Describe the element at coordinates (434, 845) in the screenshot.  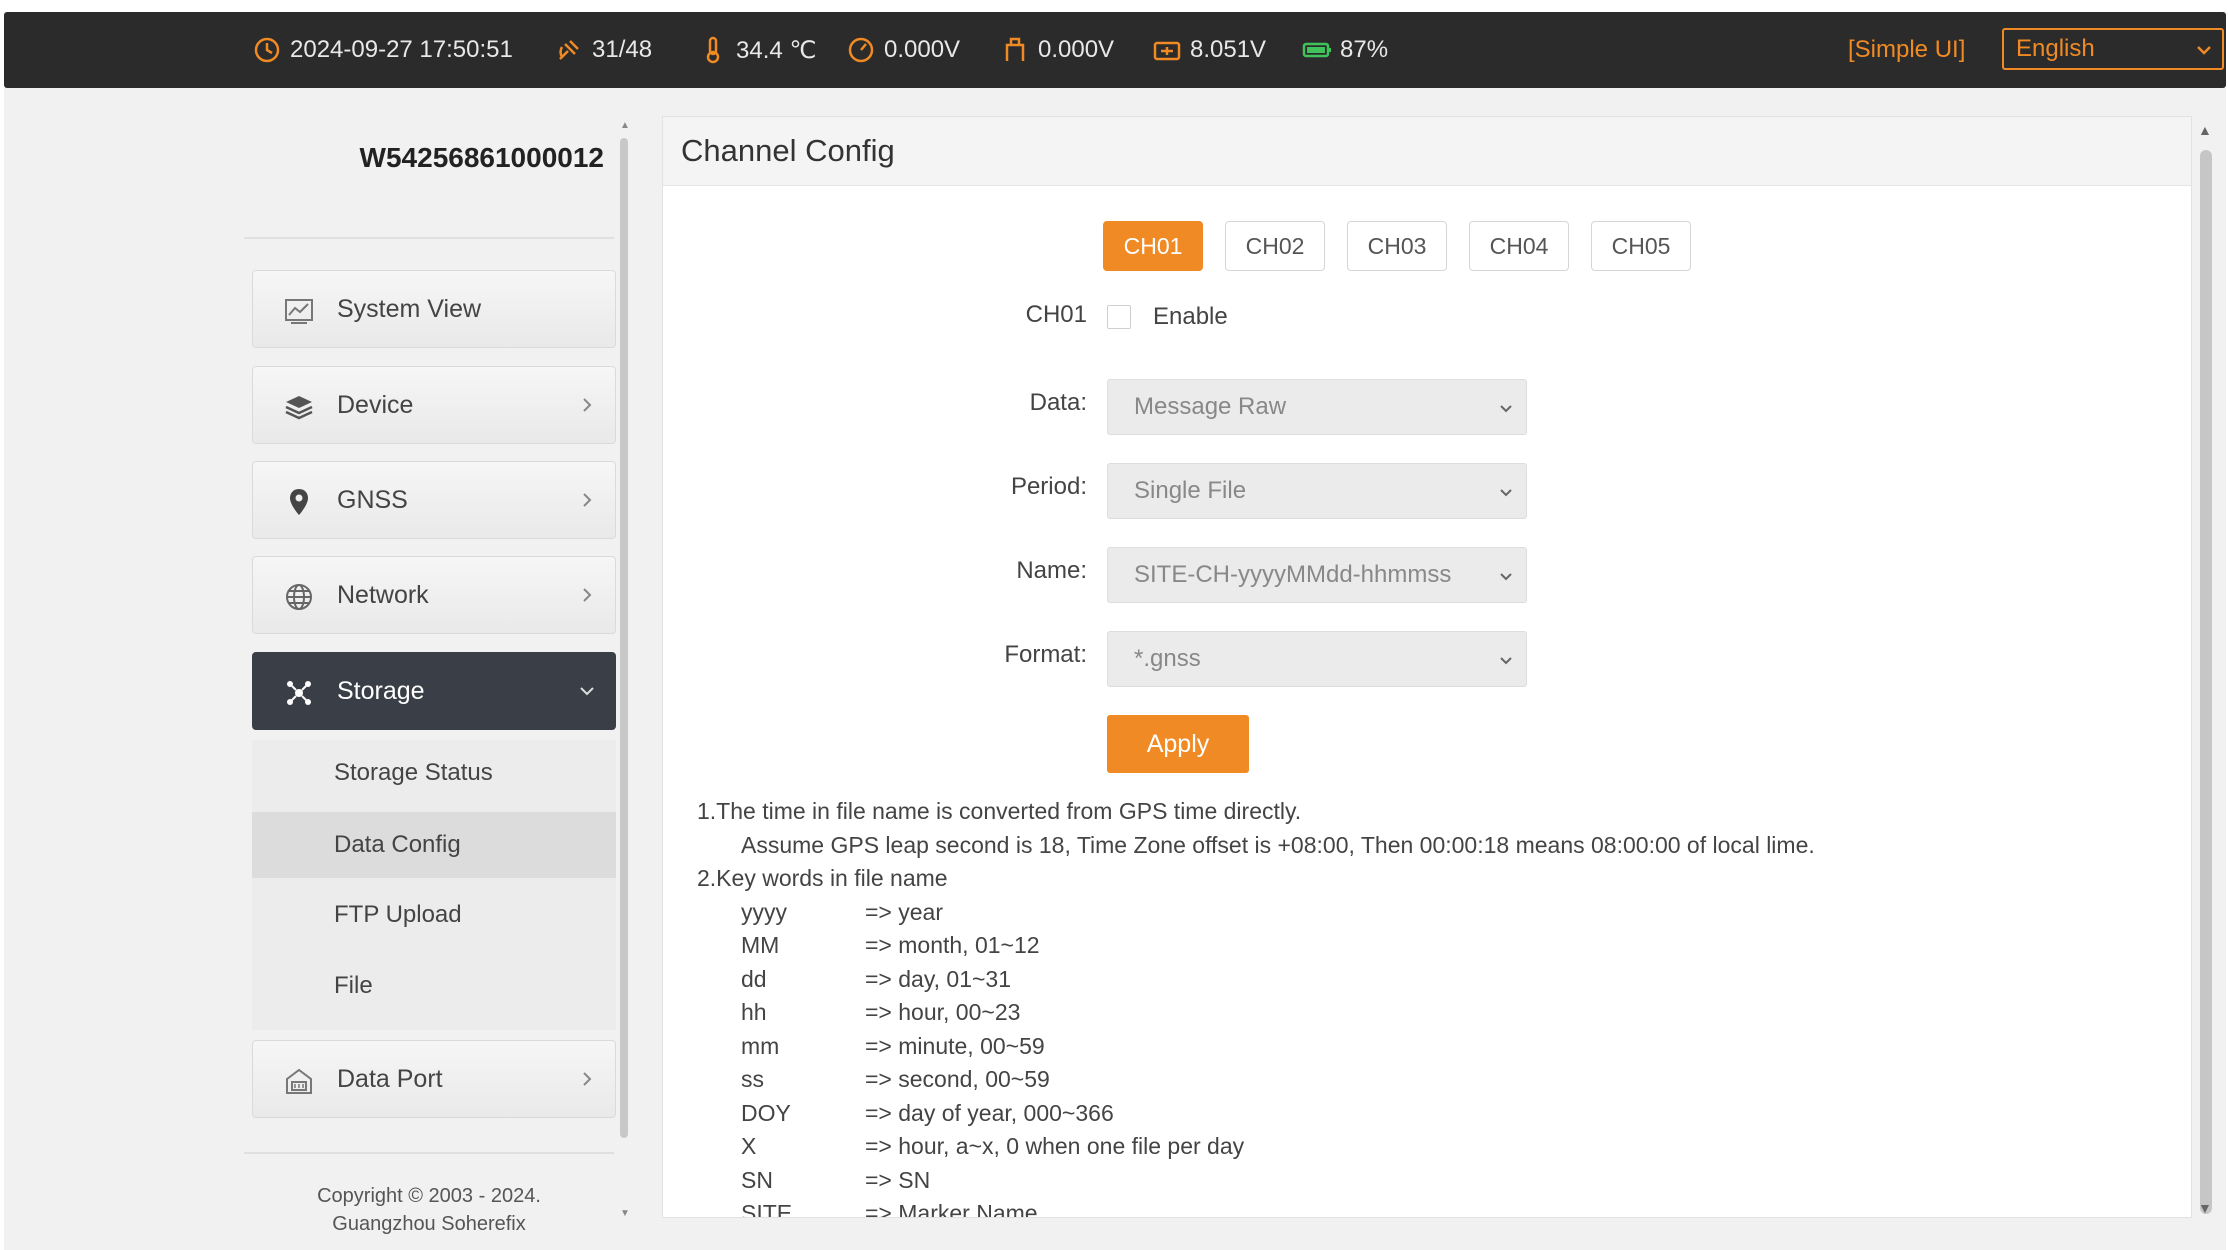
I see `submenu-data-config: Data Config` at that location.